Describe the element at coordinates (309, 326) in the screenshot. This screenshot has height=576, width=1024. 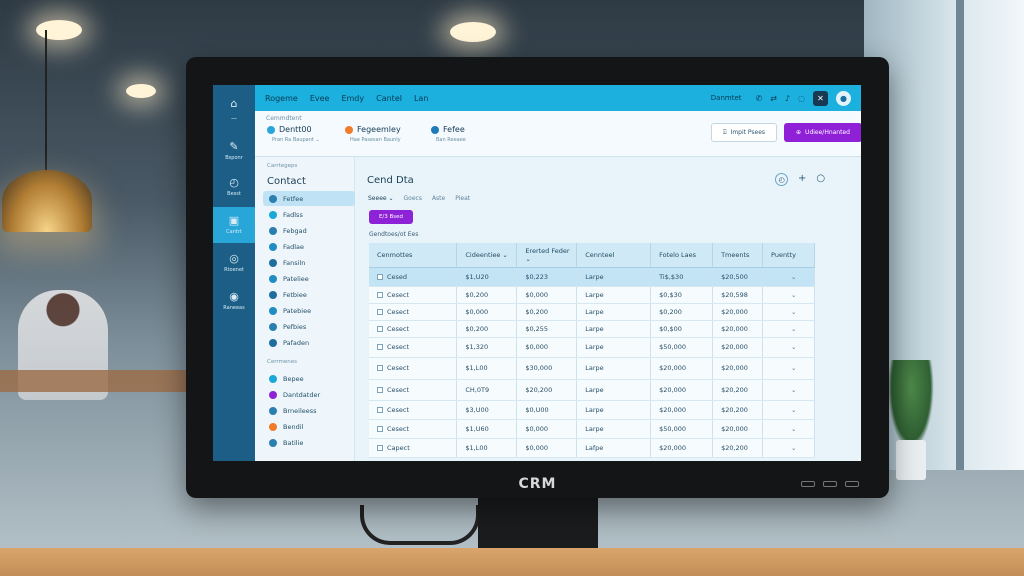
I see `sidebar-item: Pefbies` at that location.